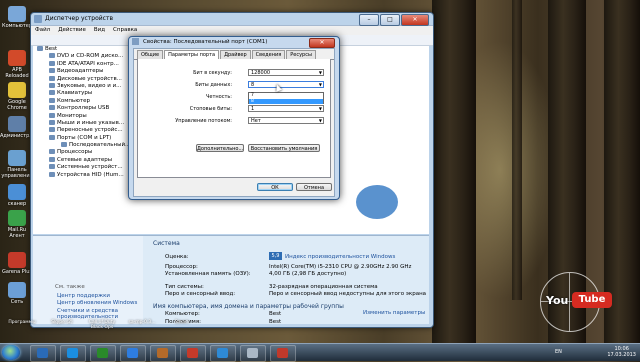 The height and width of the screenshot is (362, 640). What do you see at coordinates (83, 108) in the screenshot?
I see `tree-item-label: Контроллеры USB` at bounding box center [83, 108].